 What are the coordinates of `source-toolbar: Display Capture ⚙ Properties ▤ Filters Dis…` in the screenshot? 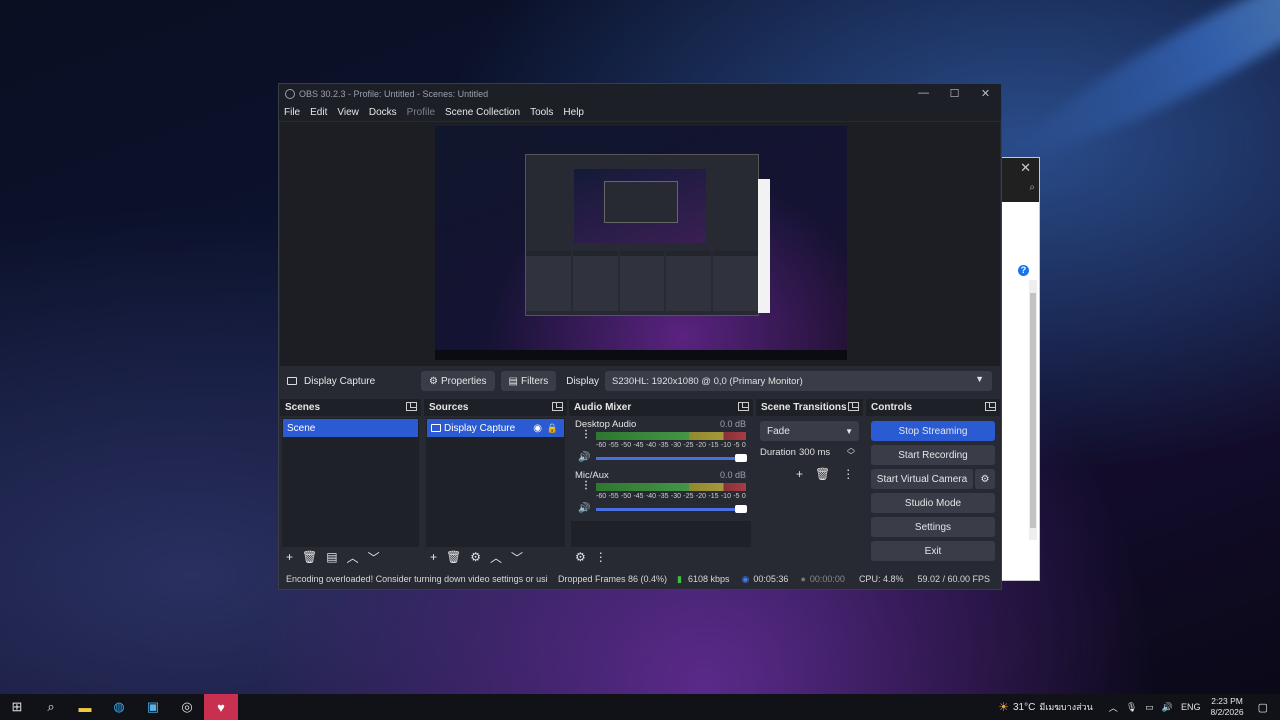 It's located at (640, 381).